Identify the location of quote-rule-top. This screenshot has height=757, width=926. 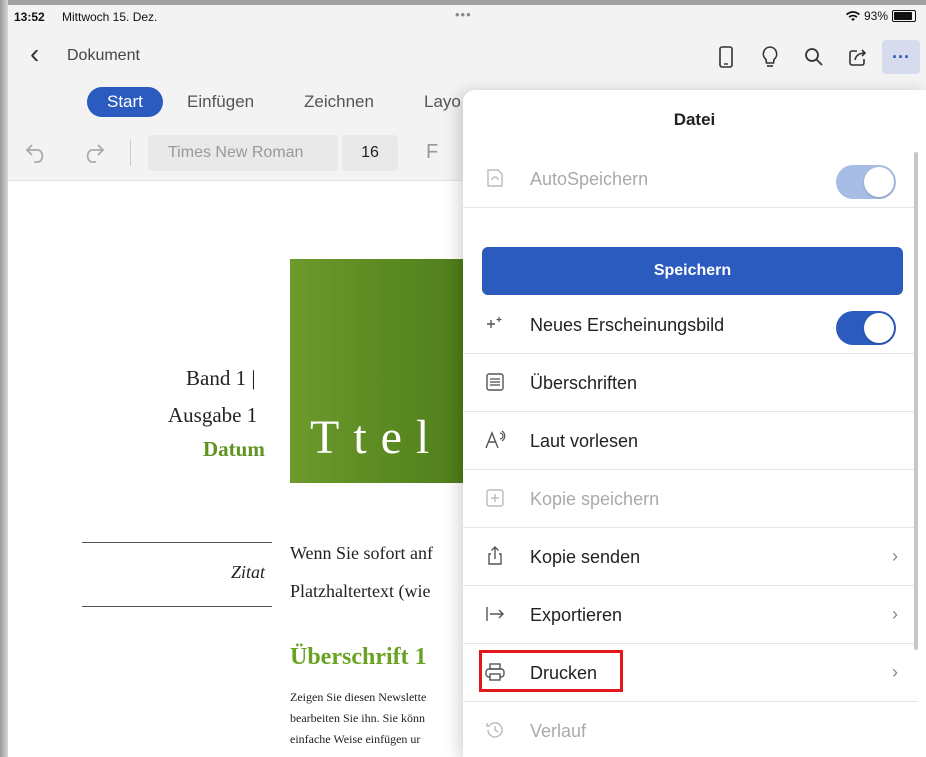
(177, 542).